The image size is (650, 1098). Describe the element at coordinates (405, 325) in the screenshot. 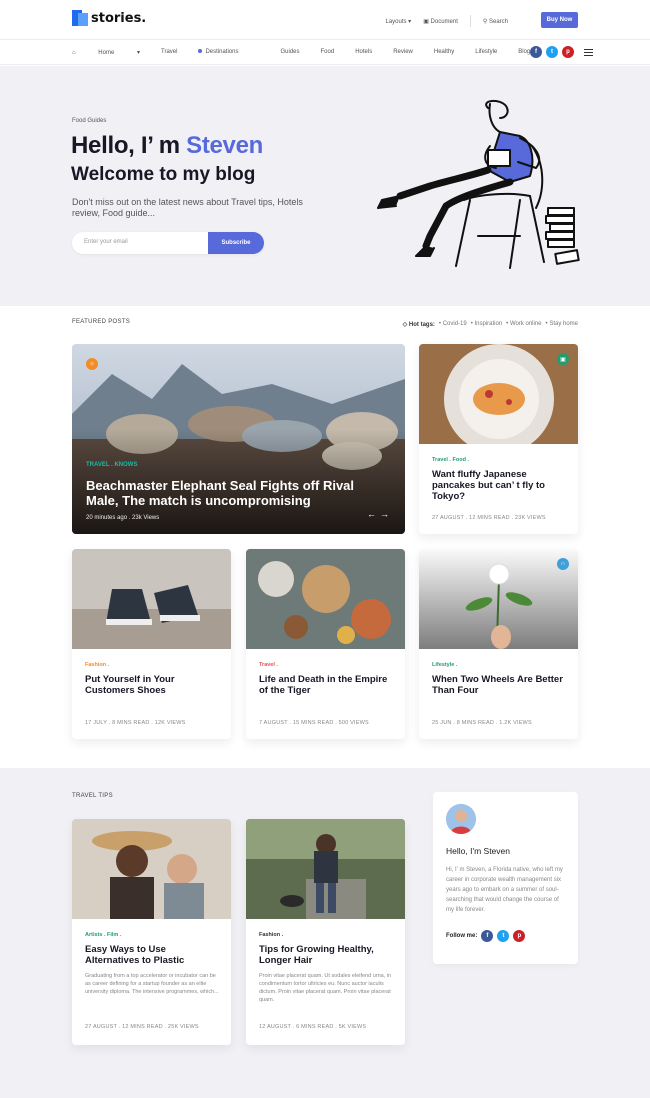

I see `tag-icon: ◇` at that location.